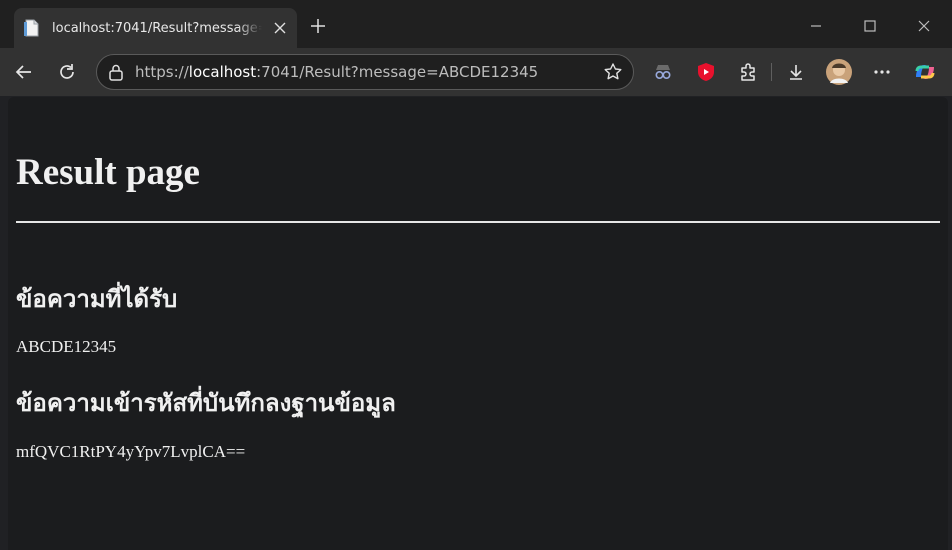 This screenshot has height=550, width=952. Describe the element at coordinates (816, 26) in the screenshot. I see `minimize-icon` at that location.